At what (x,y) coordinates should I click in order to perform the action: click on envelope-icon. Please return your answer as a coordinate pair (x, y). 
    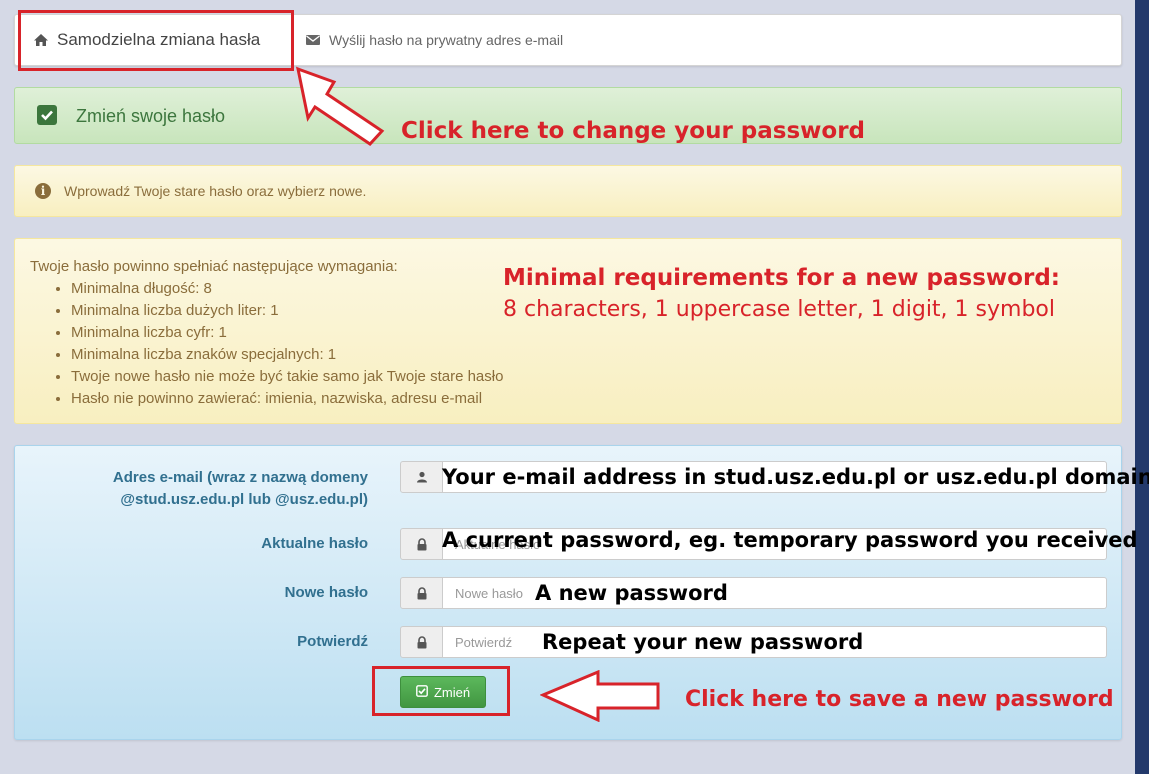
    Looking at the image, I should click on (313, 40).